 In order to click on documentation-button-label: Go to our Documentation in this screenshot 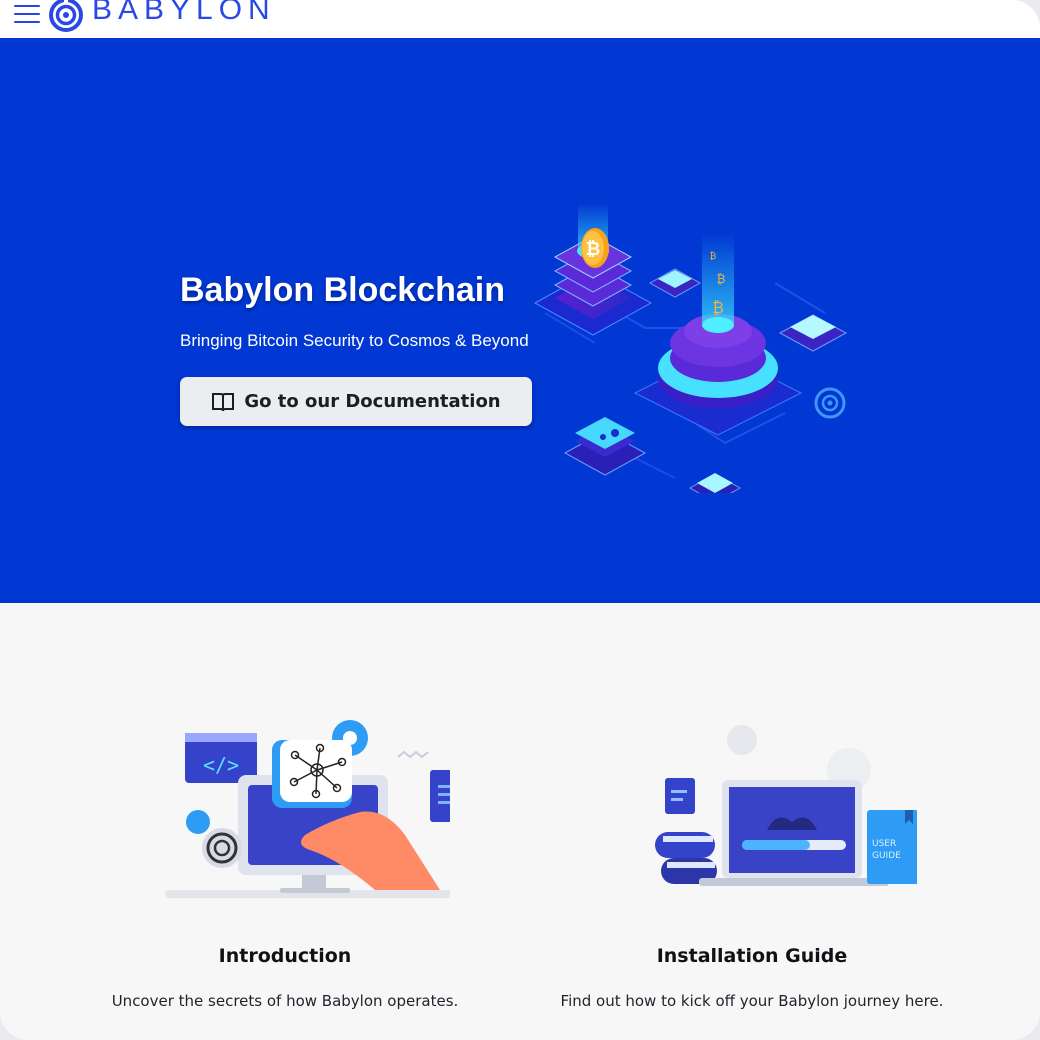, I will do `click(372, 401)`.